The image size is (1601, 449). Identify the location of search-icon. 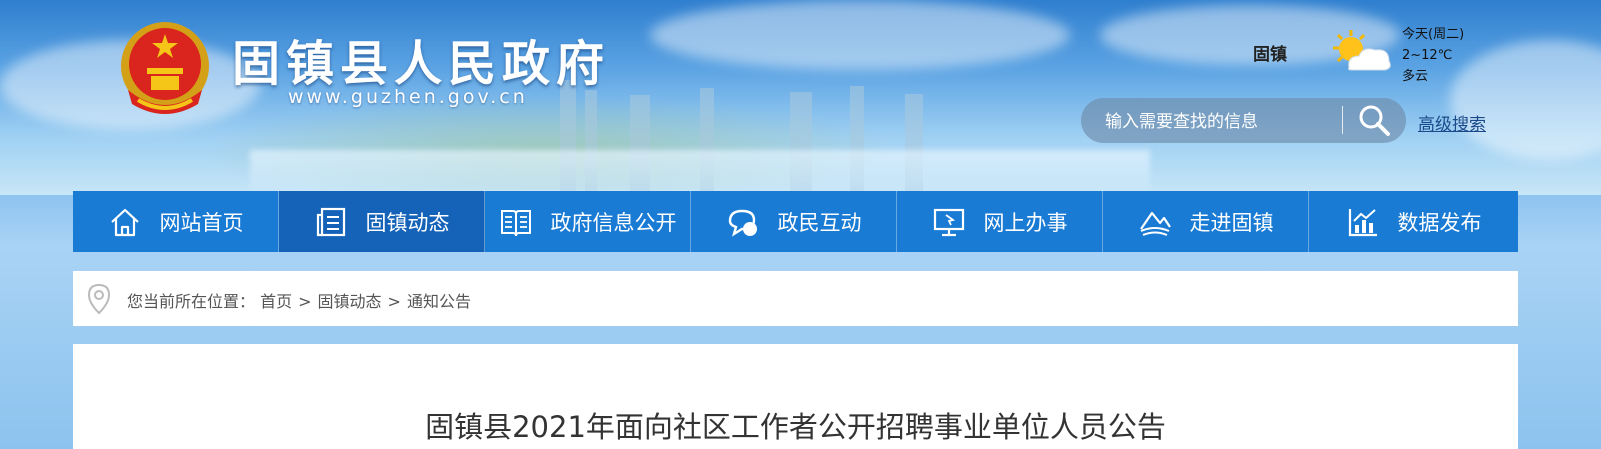
(1375, 120).